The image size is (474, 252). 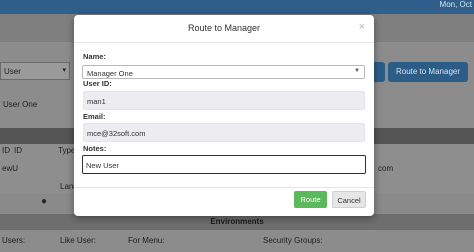 I want to click on manager-select: Manager One ▼, so click(x=223, y=72).